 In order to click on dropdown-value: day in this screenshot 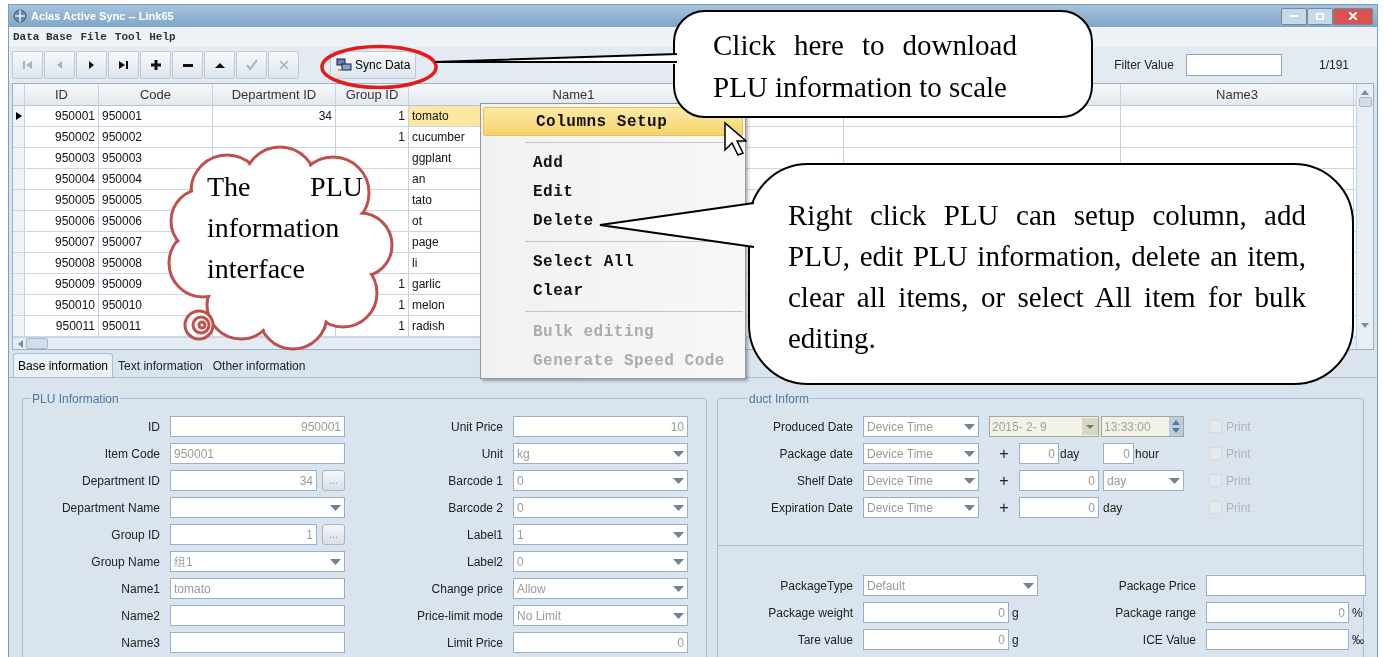, I will do `click(1117, 481)`.